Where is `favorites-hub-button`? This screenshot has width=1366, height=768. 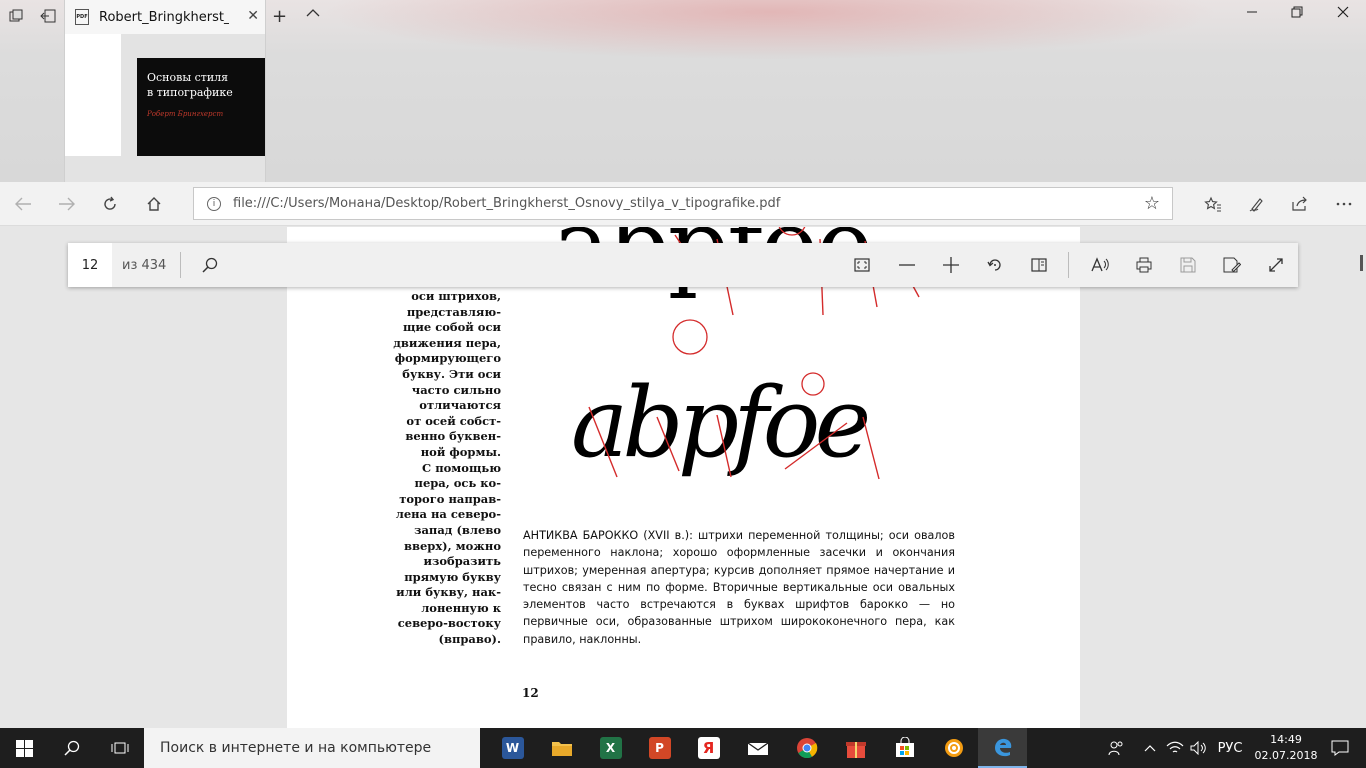 favorites-hub-button is located at coordinates (1213, 204).